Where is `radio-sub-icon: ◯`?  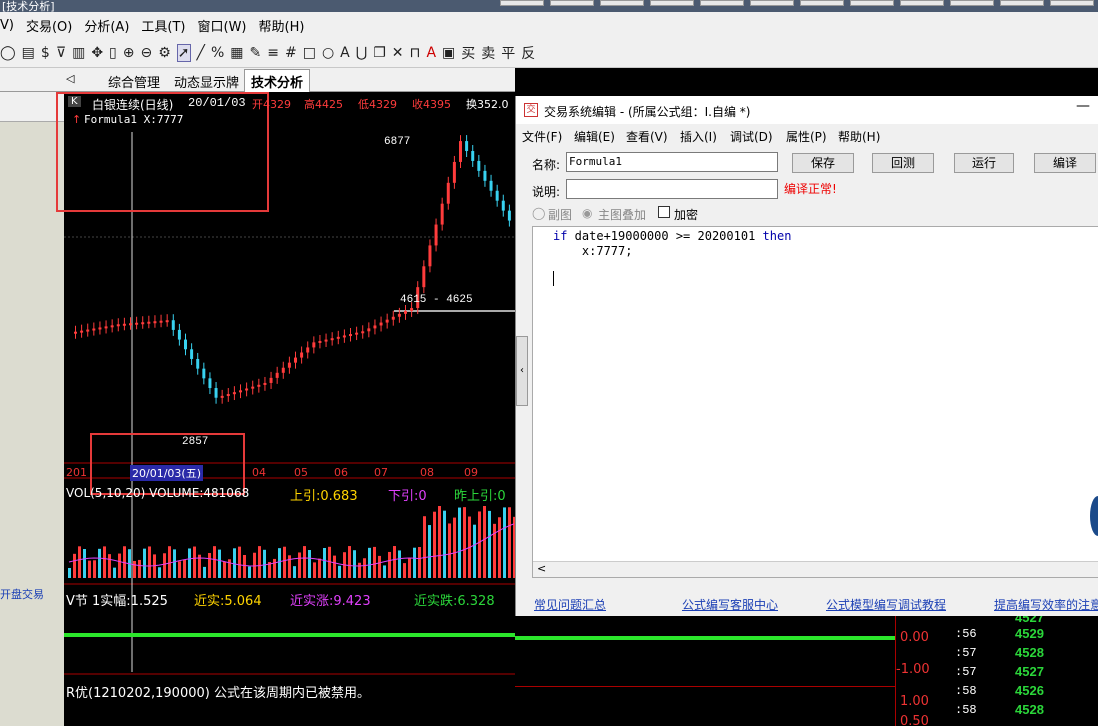 radio-sub-icon: ◯ is located at coordinates (538, 213).